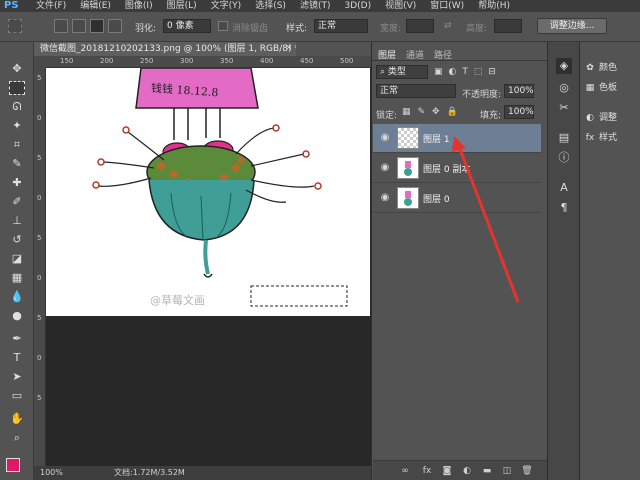 The image size is (640, 480). What do you see at coordinates (564, 208) in the screenshot?
I see `paragraph-dock-icon: ¶` at bounding box center [564, 208].